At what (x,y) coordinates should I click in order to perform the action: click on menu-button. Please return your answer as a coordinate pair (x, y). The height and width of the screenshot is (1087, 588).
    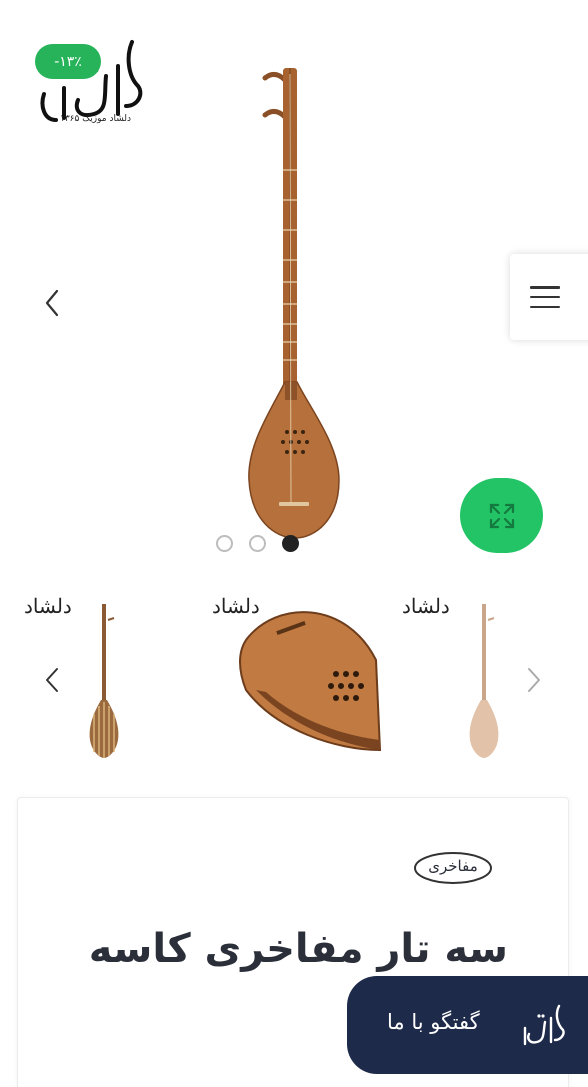
    Looking at the image, I should click on (549, 297).